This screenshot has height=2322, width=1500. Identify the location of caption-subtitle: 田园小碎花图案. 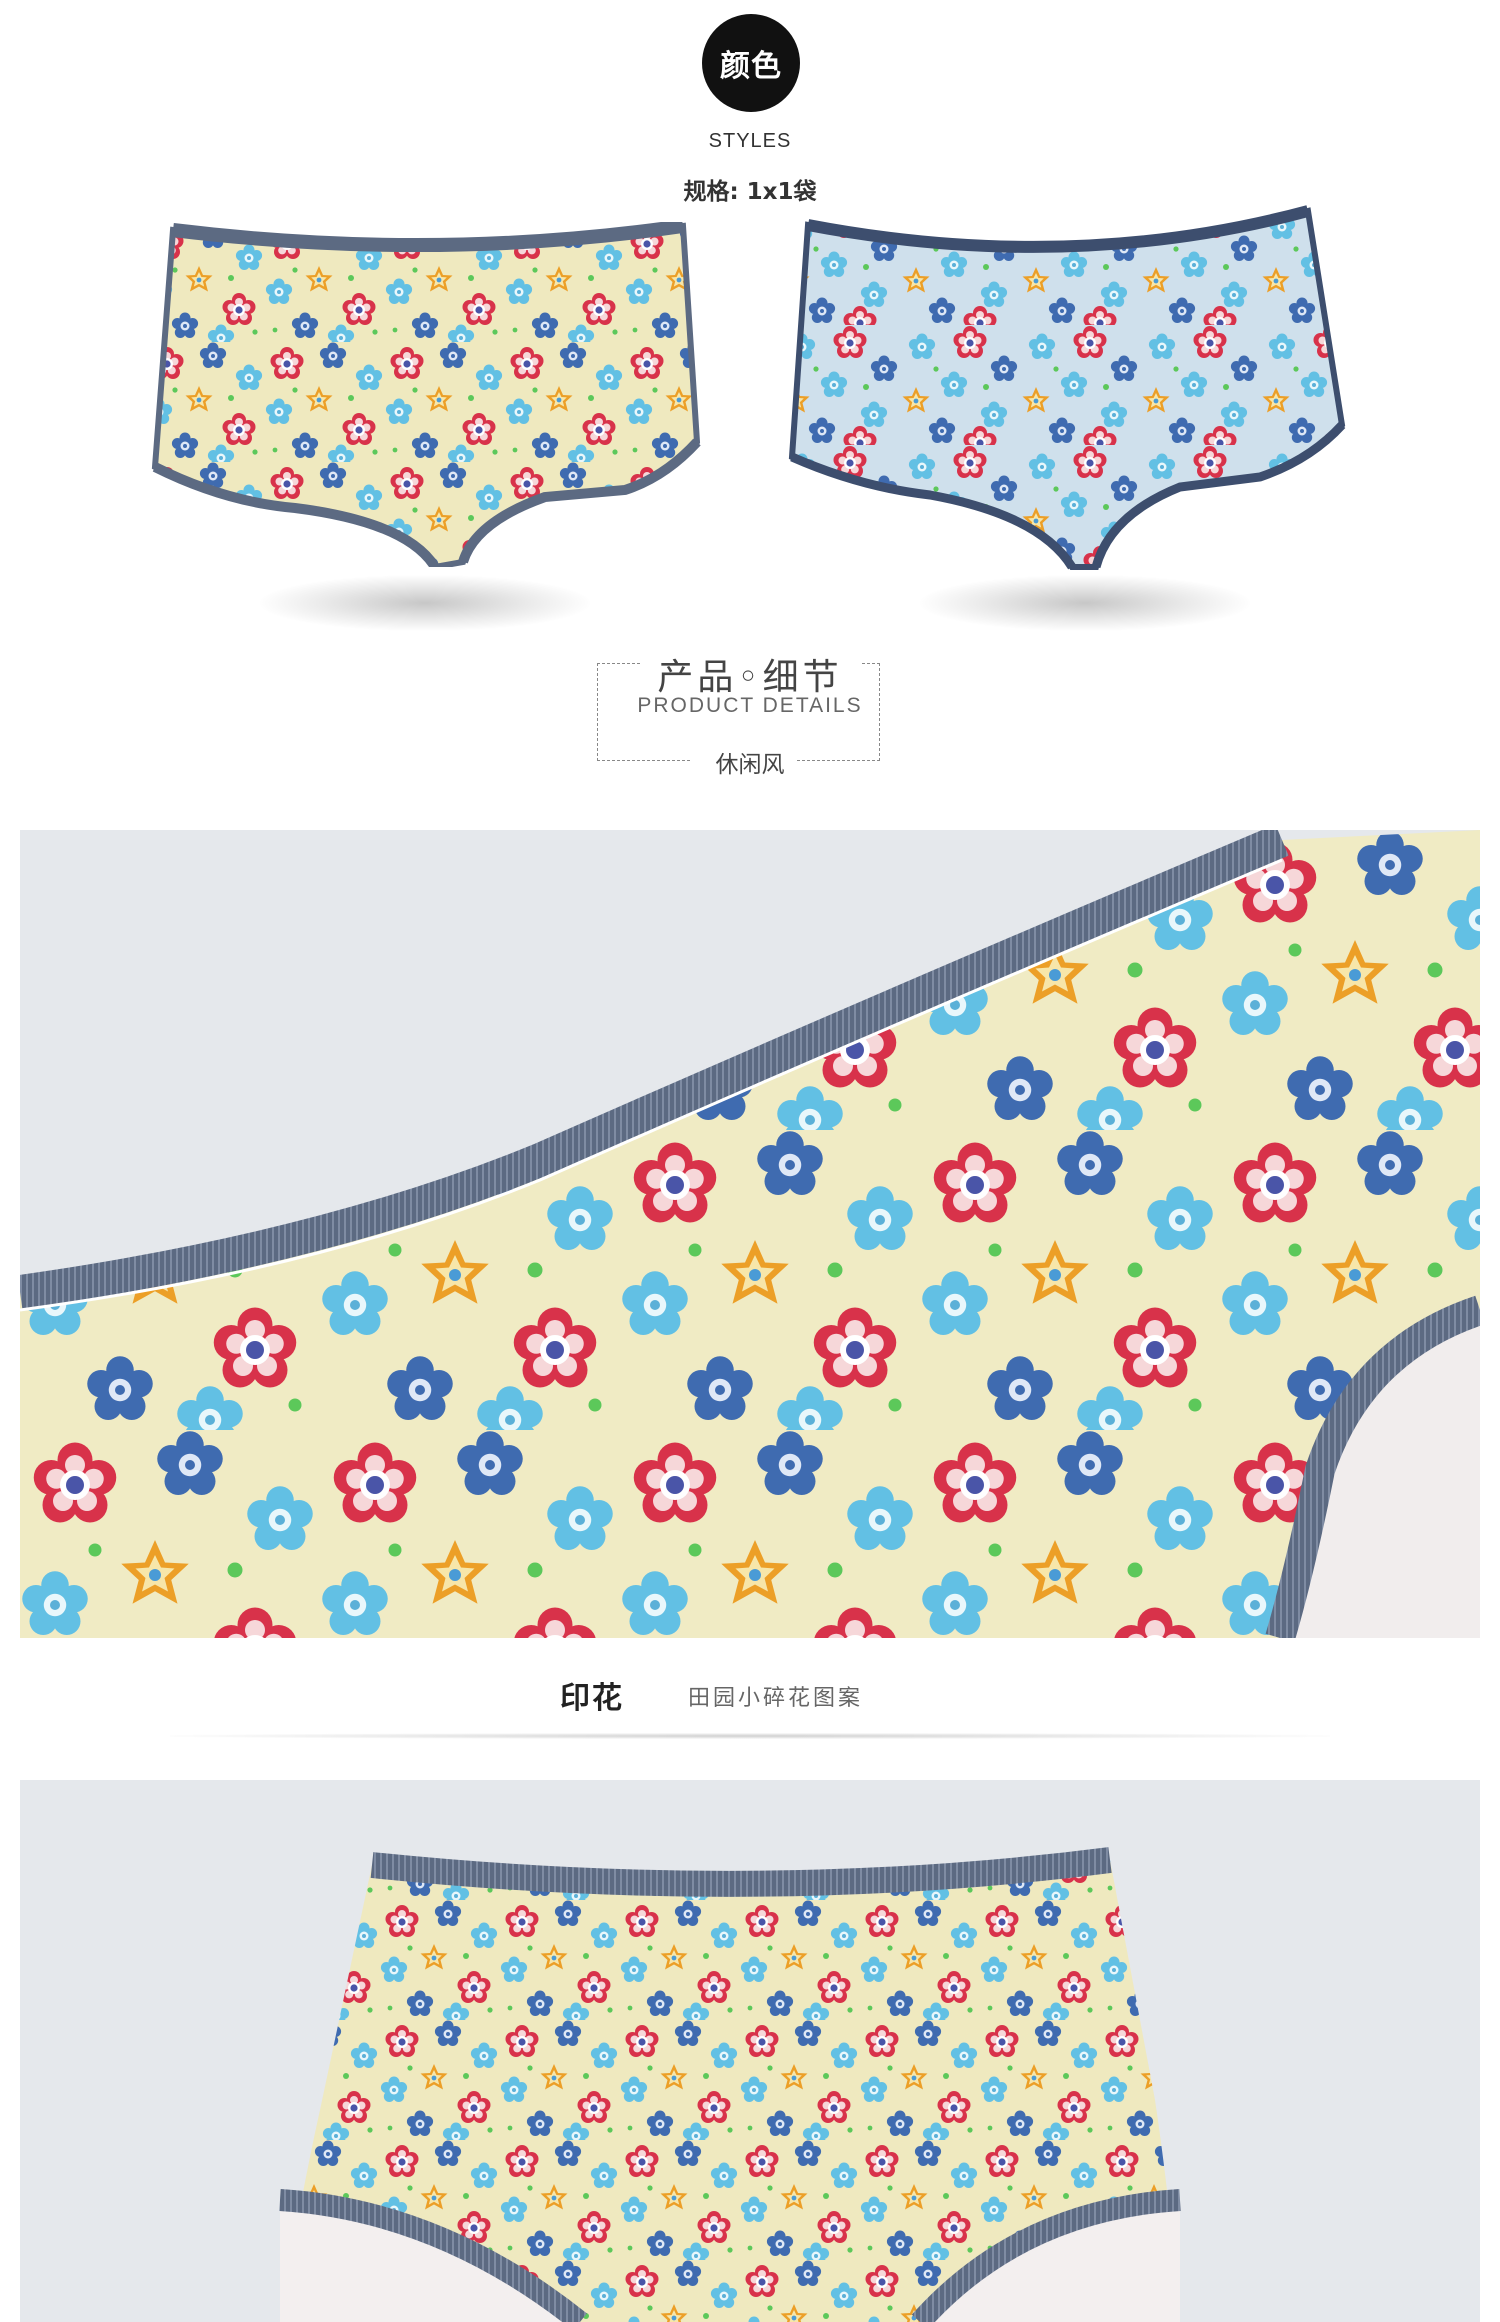
(776, 1698).